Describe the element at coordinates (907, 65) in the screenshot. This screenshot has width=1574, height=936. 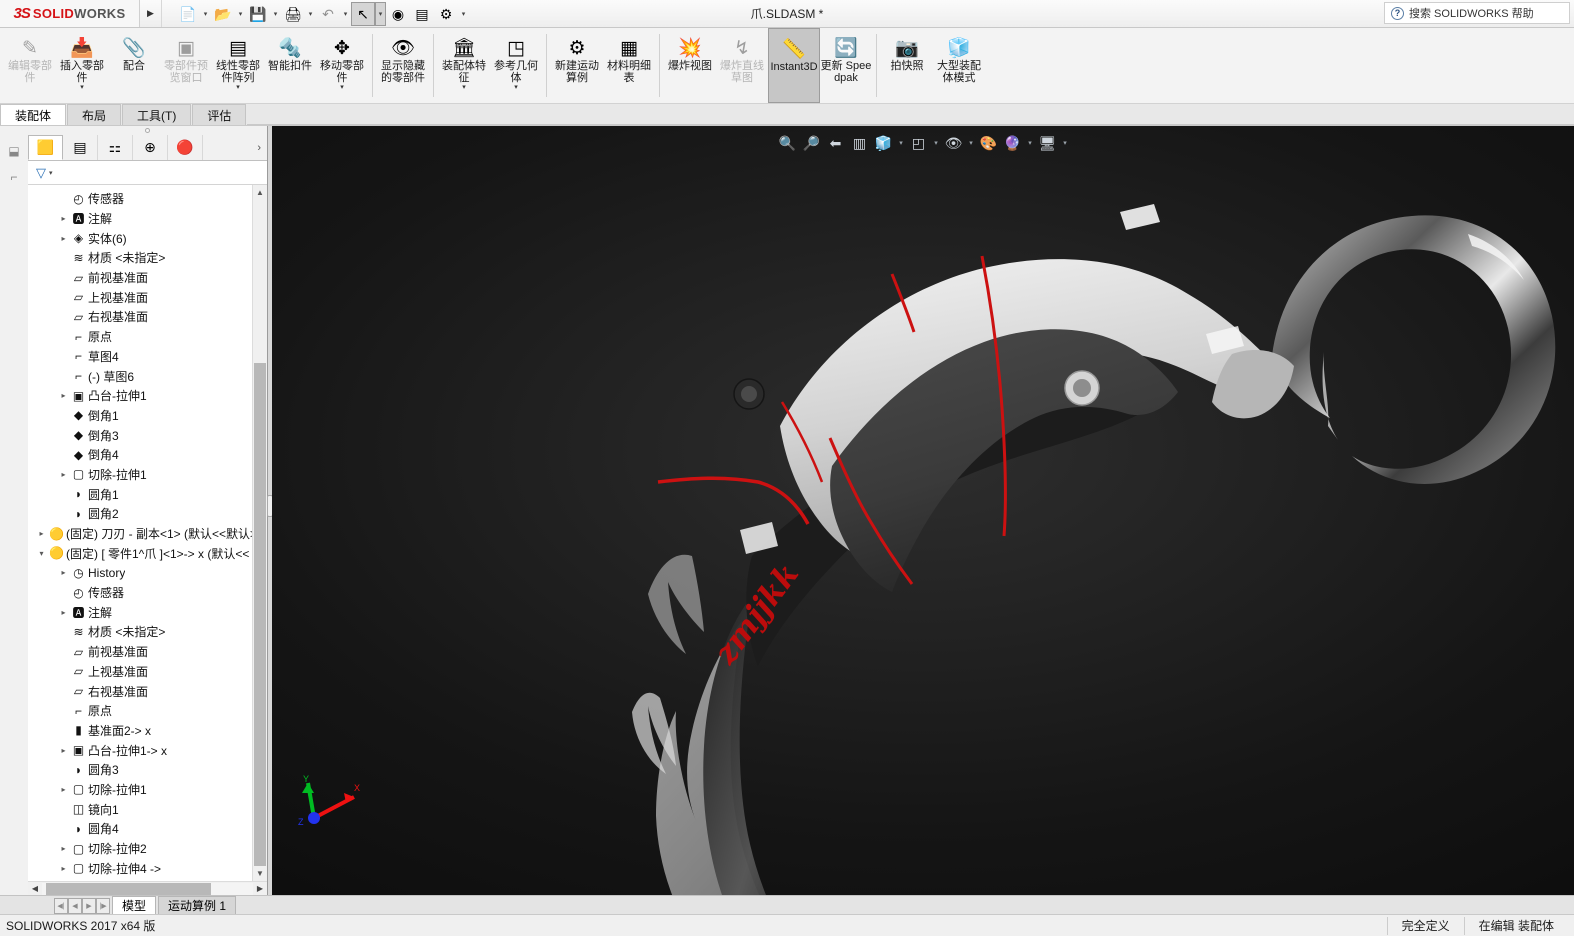
I see `ribbon-button-camera-snapshot: 📷 拍快照` at that location.